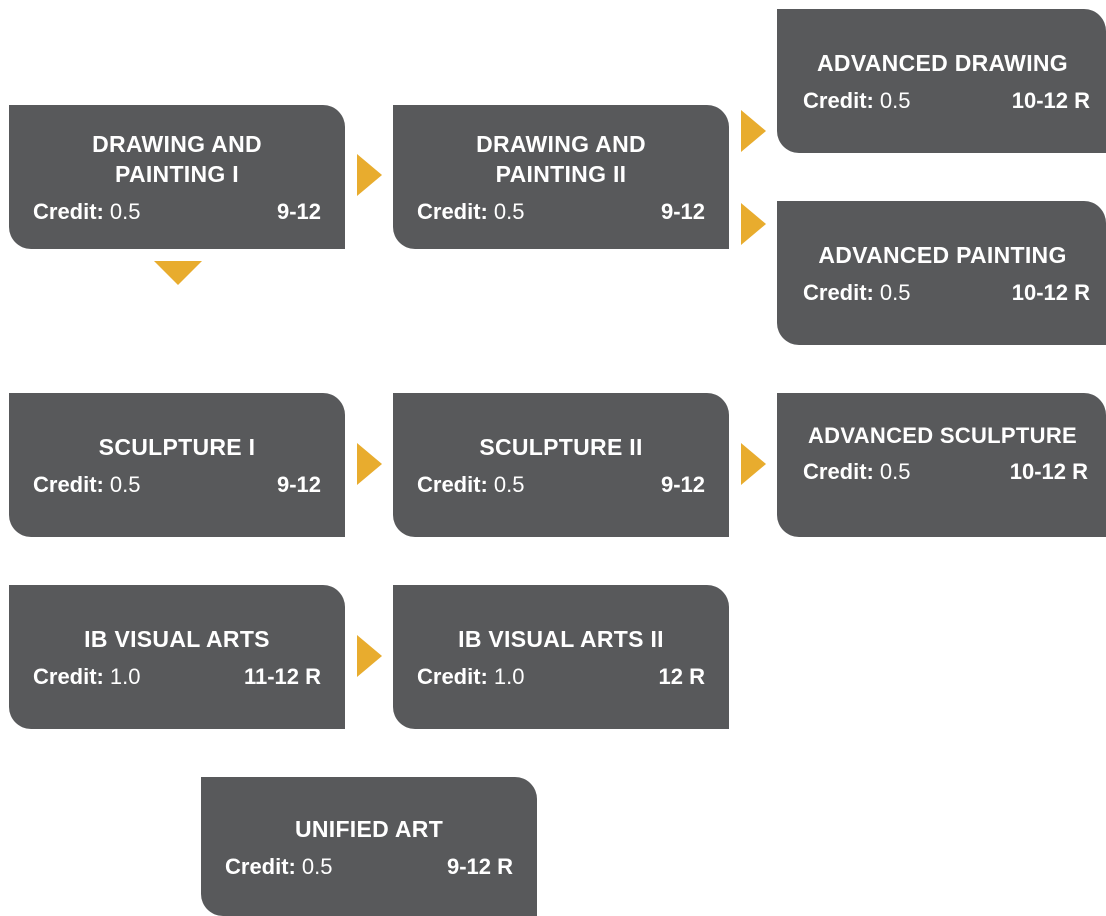 Image resolution: width=1106 pixels, height=916 pixels. Describe the element at coordinates (561, 677) in the screenshot. I see `course-info: Credit: 1.0 12 R` at that location.